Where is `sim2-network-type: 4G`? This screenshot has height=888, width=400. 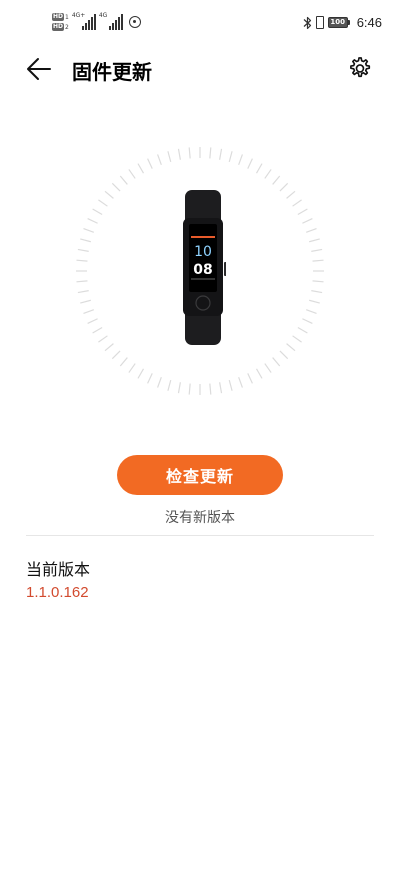 sim2-network-type: 4G is located at coordinates (103, 15).